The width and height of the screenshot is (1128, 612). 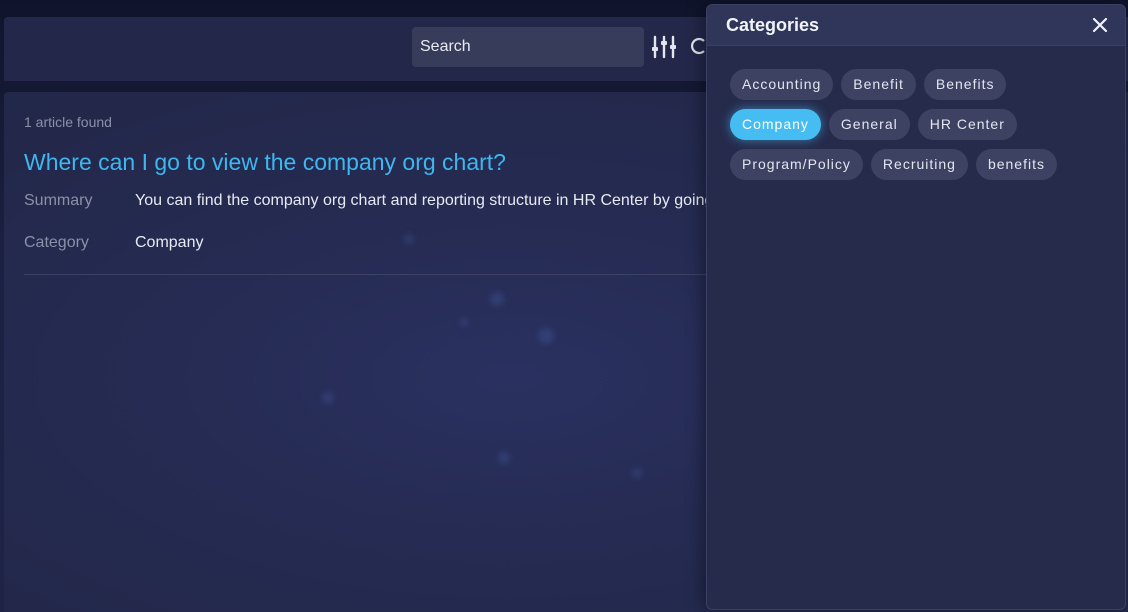 I want to click on chip-row: Company General HR Center, so click(x=920, y=124).